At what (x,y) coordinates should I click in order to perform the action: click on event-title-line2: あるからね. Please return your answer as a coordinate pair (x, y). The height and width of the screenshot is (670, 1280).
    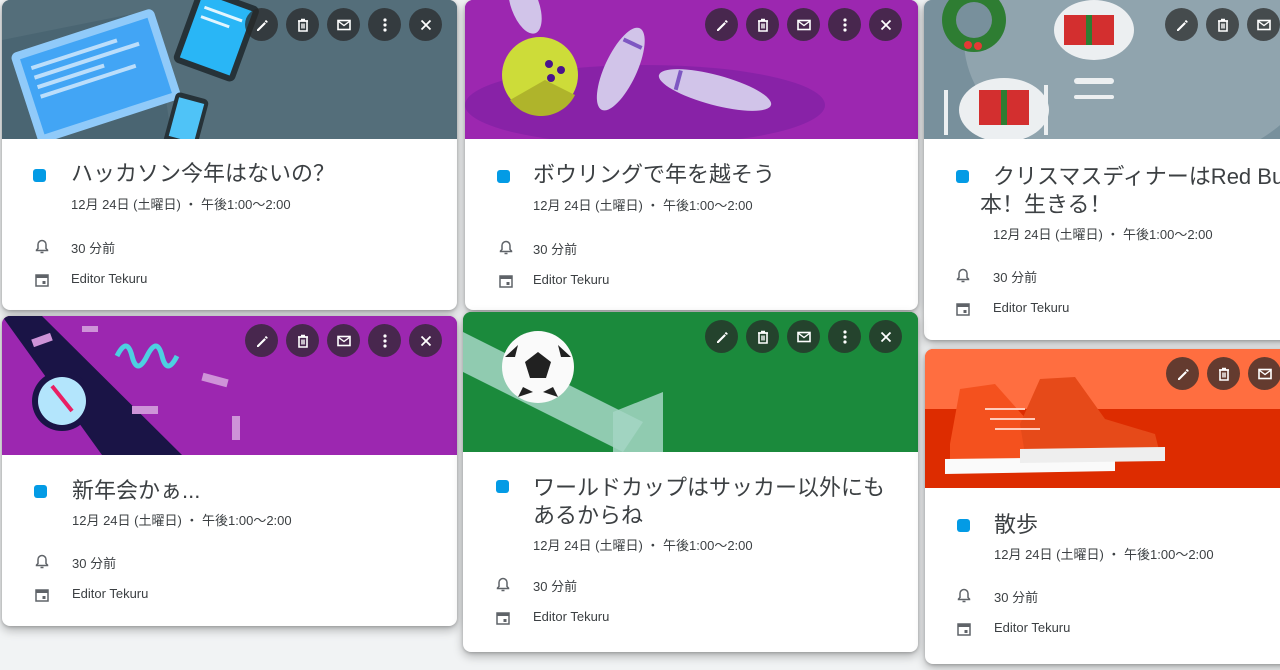
    Looking at the image, I should click on (588, 515).